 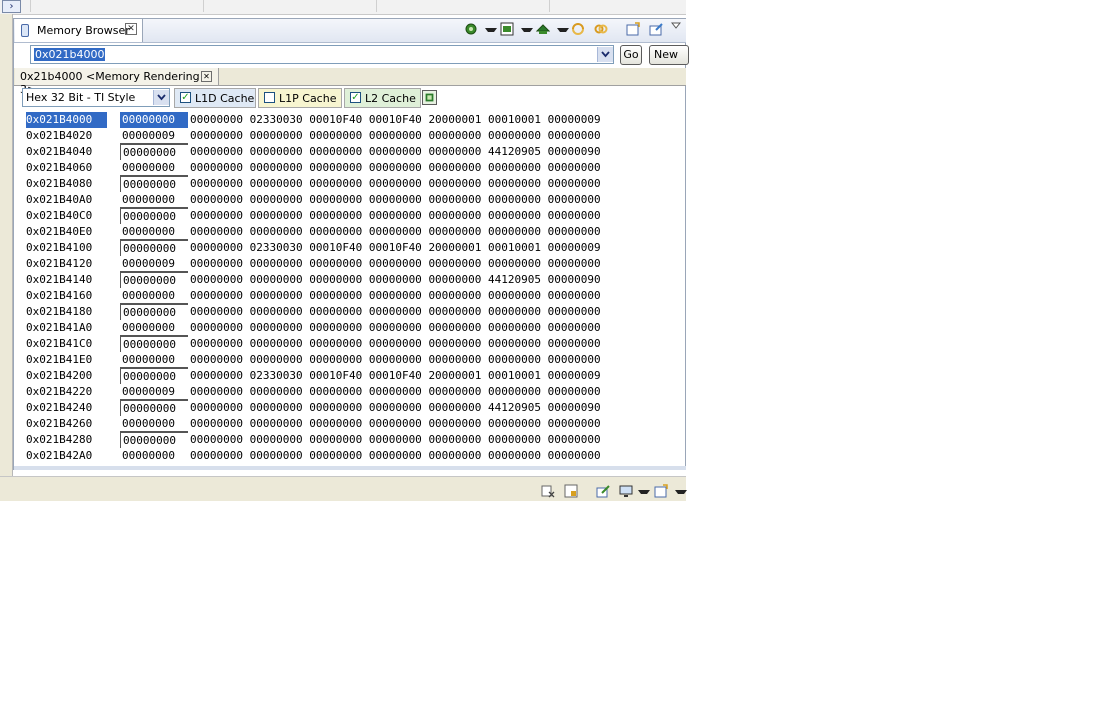 What do you see at coordinates (66, 440) in the screenshot?
I see `row-address: 0x021B4280` at bounding box center [66, 440].